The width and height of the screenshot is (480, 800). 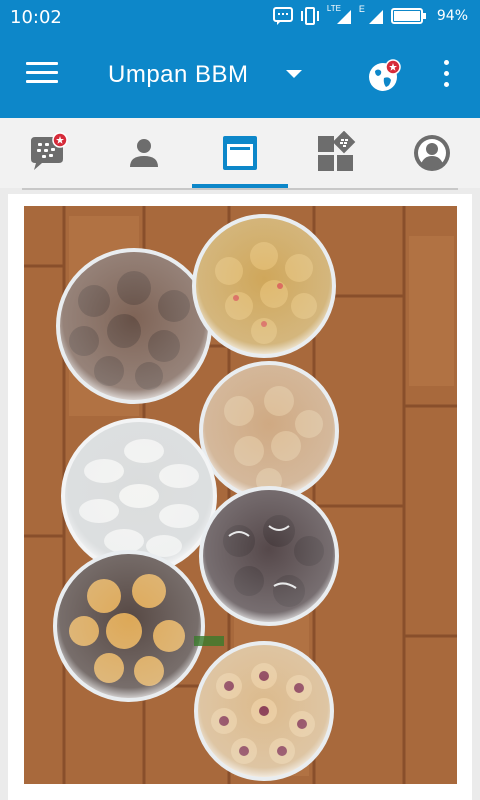 I want to click on status-icons: LTE E 94%, so click(x=370, y=15).